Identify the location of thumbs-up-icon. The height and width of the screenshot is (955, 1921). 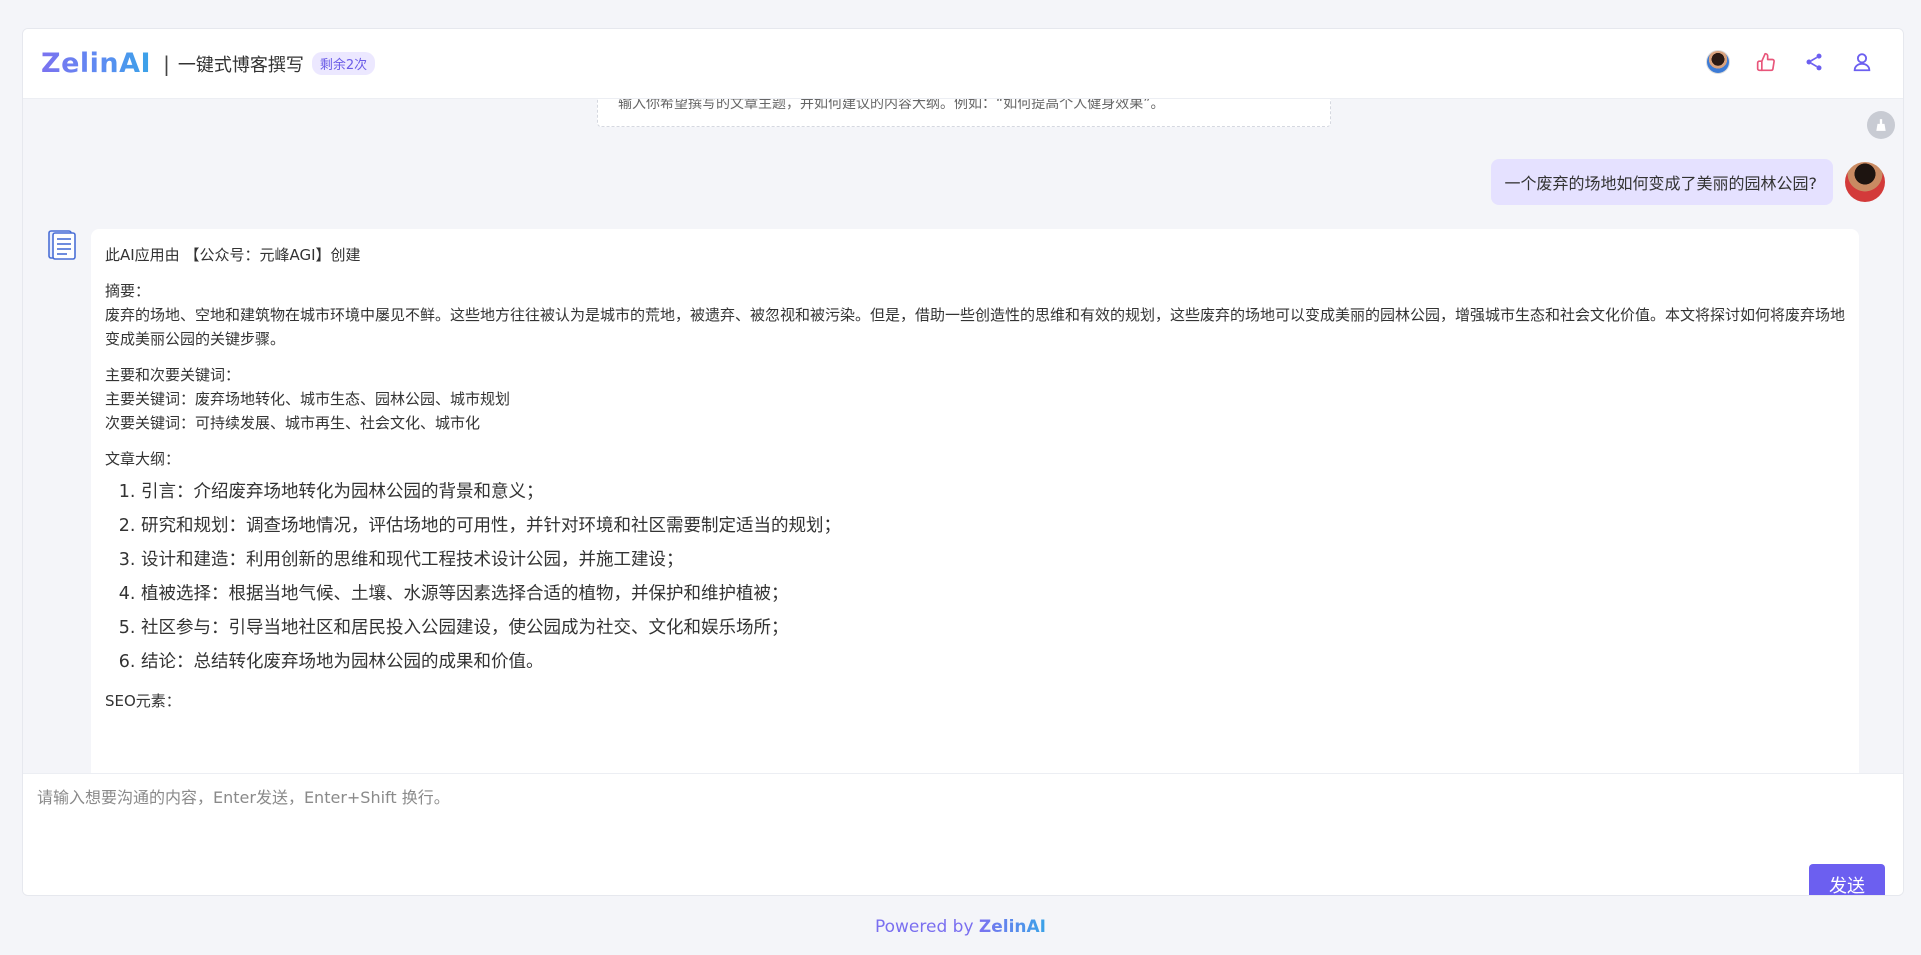
(1766, 62).